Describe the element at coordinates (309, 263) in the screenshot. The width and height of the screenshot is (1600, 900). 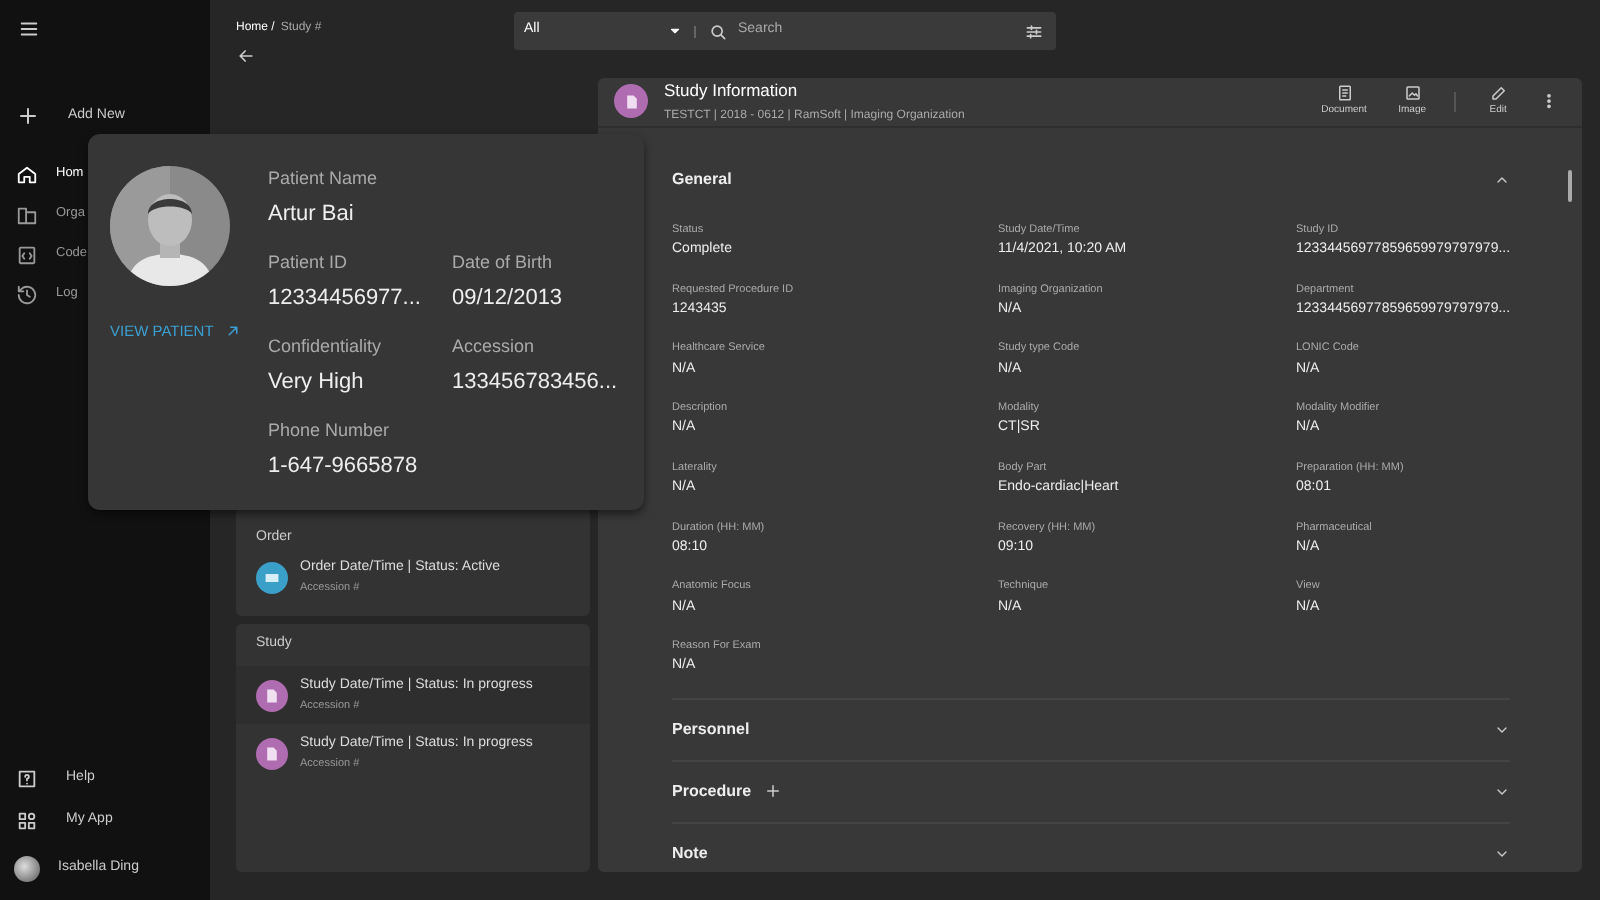
I see `field-label: Patient ID` at that location.